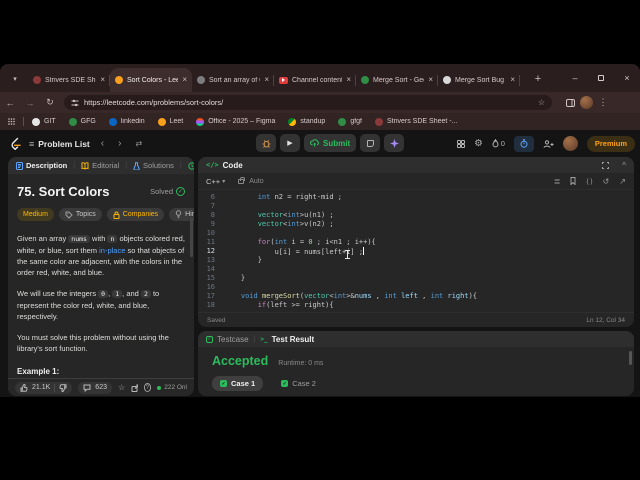 Image resolution: width=640 pixels, height=480 pixels. Describe the element at coordinates (210, 233) in the screenshot. I see `line-number: 10` at that location.